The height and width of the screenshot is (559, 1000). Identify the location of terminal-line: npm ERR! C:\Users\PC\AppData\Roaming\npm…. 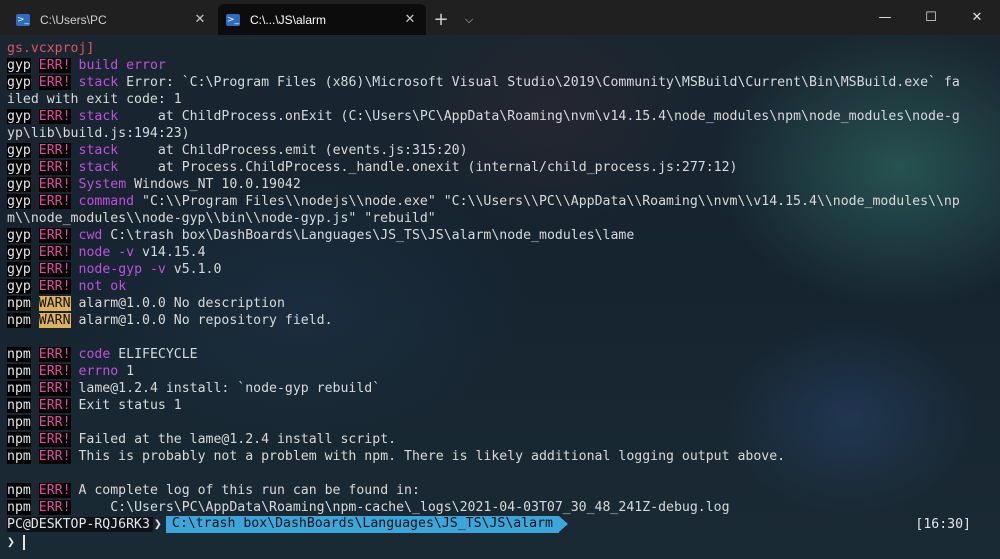
(502, 507).